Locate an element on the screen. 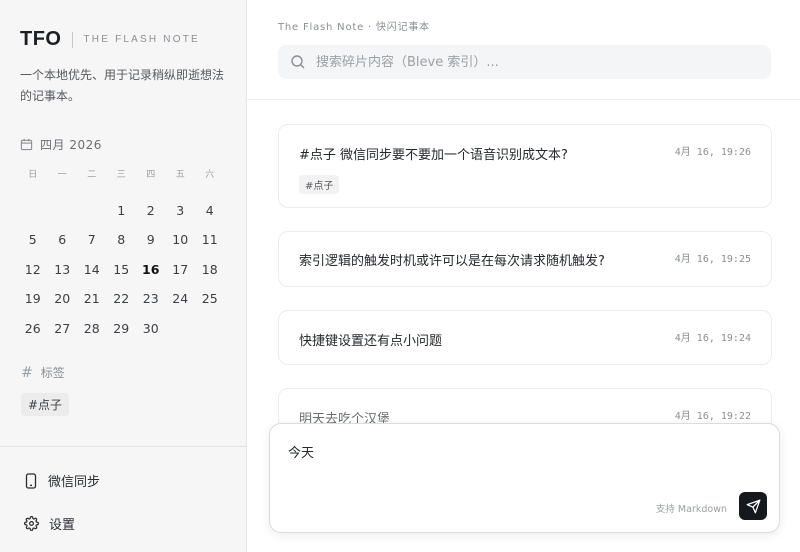 The image size is (800, 552). calendar-day: 12 is located at coordinates (33, 270).